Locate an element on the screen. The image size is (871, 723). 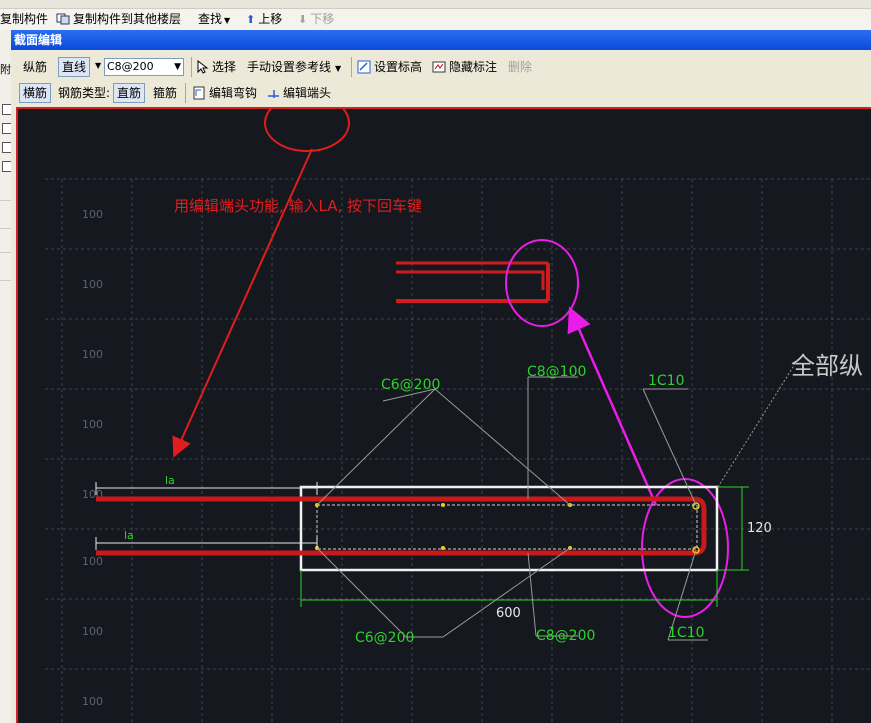
copy-component-label: 复制构件 is located at coordinates (24, 19).